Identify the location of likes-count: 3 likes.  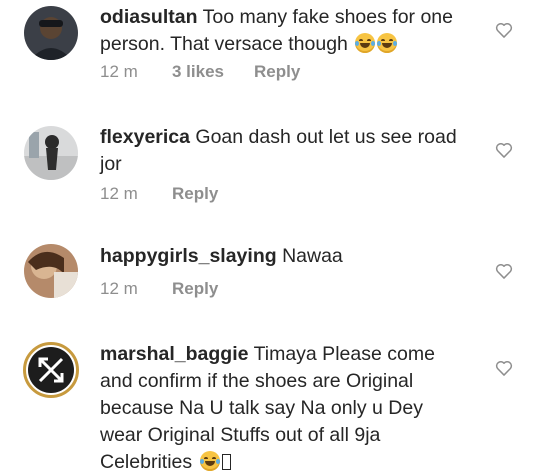
(198, 72).